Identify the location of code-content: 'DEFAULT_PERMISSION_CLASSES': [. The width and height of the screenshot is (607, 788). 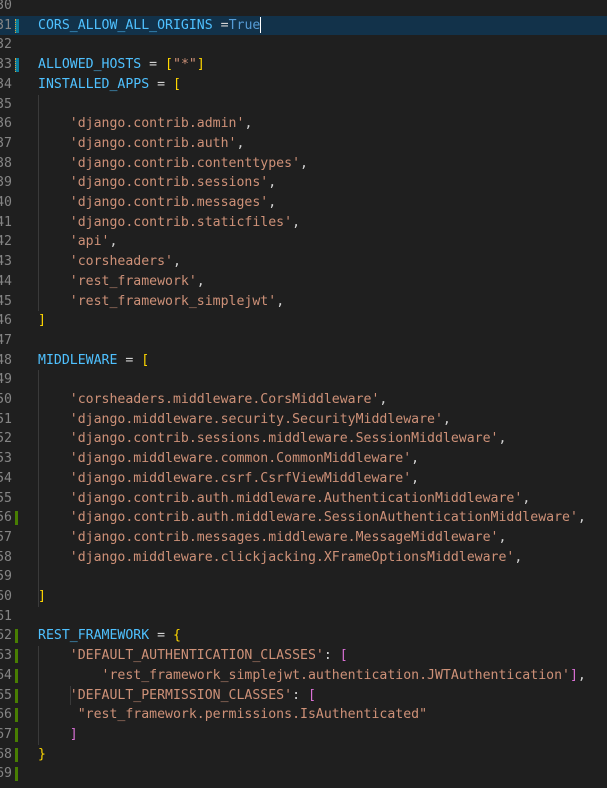
(177, 696).